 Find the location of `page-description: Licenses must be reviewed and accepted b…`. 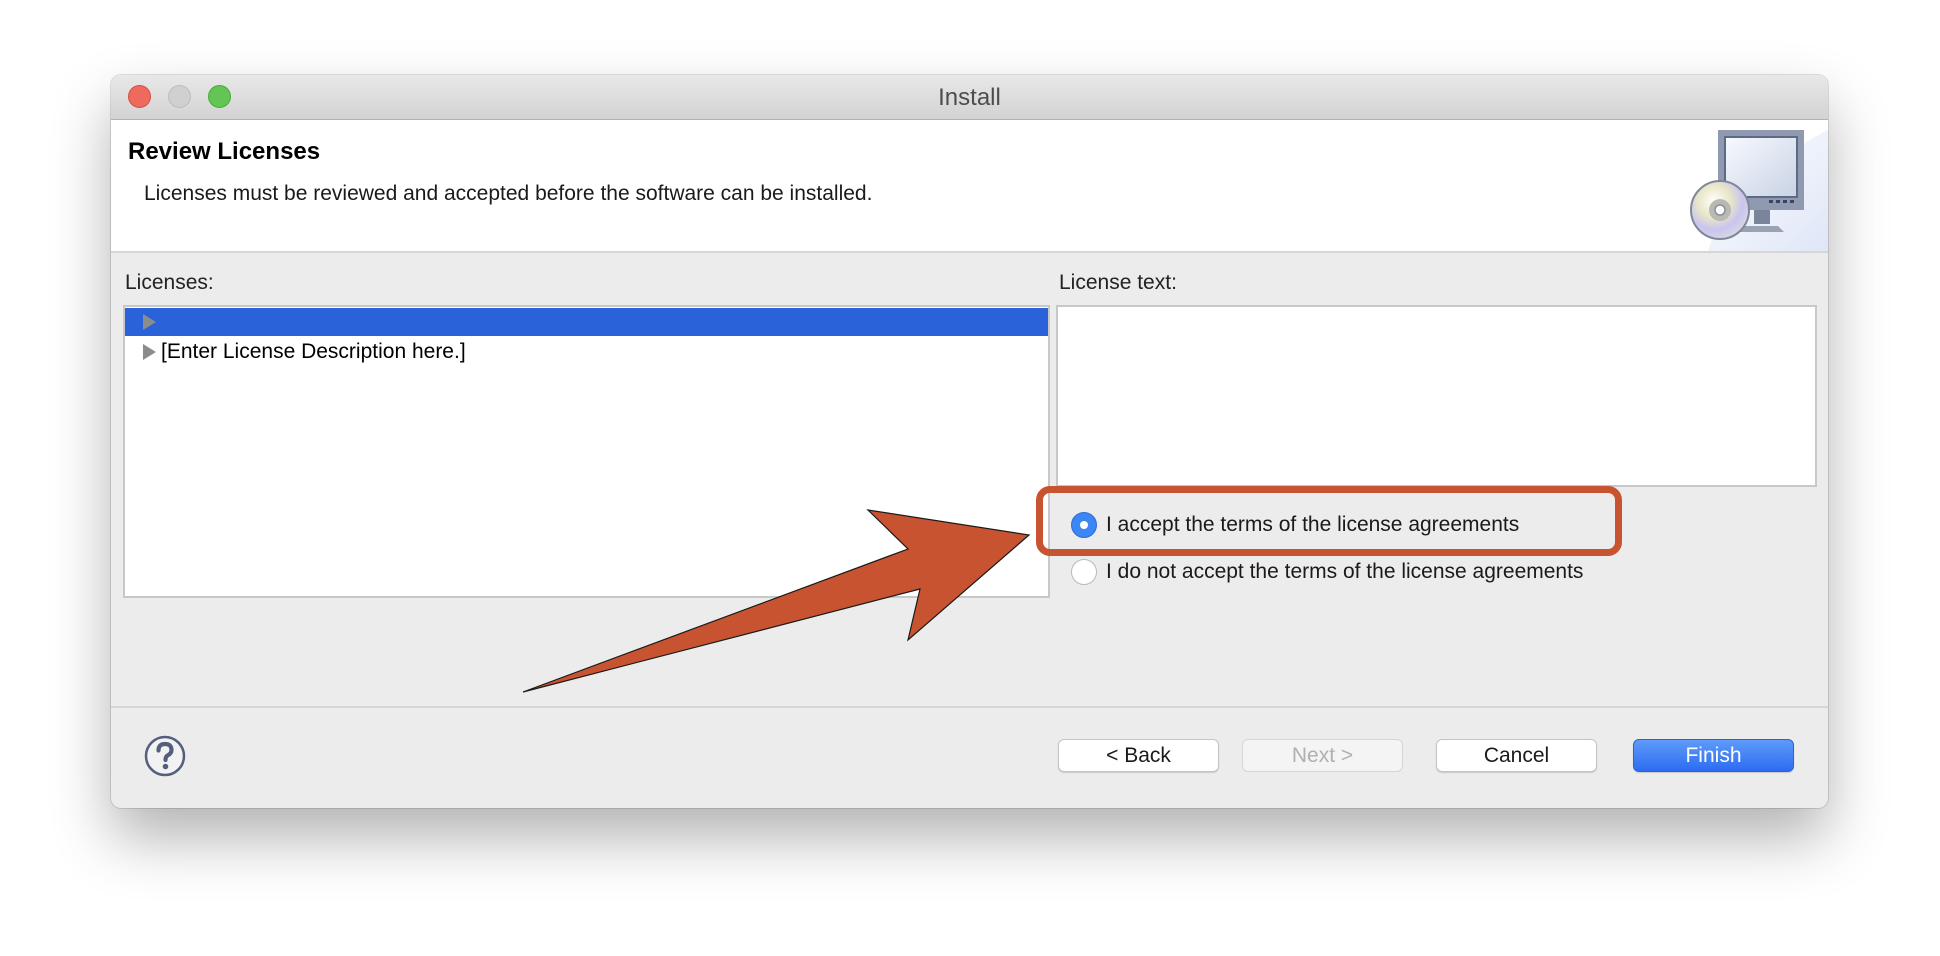

page-description: Licenses must be reviewed and accepted b… is located at coordinates (508, 193).